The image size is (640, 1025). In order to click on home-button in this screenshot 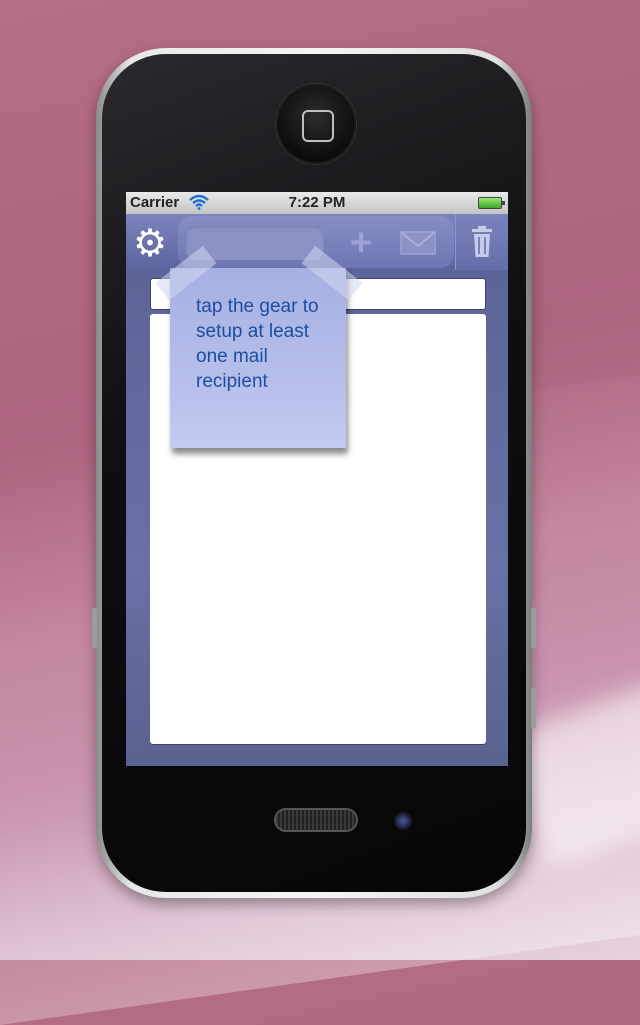, I will do `click(316, 124)`.